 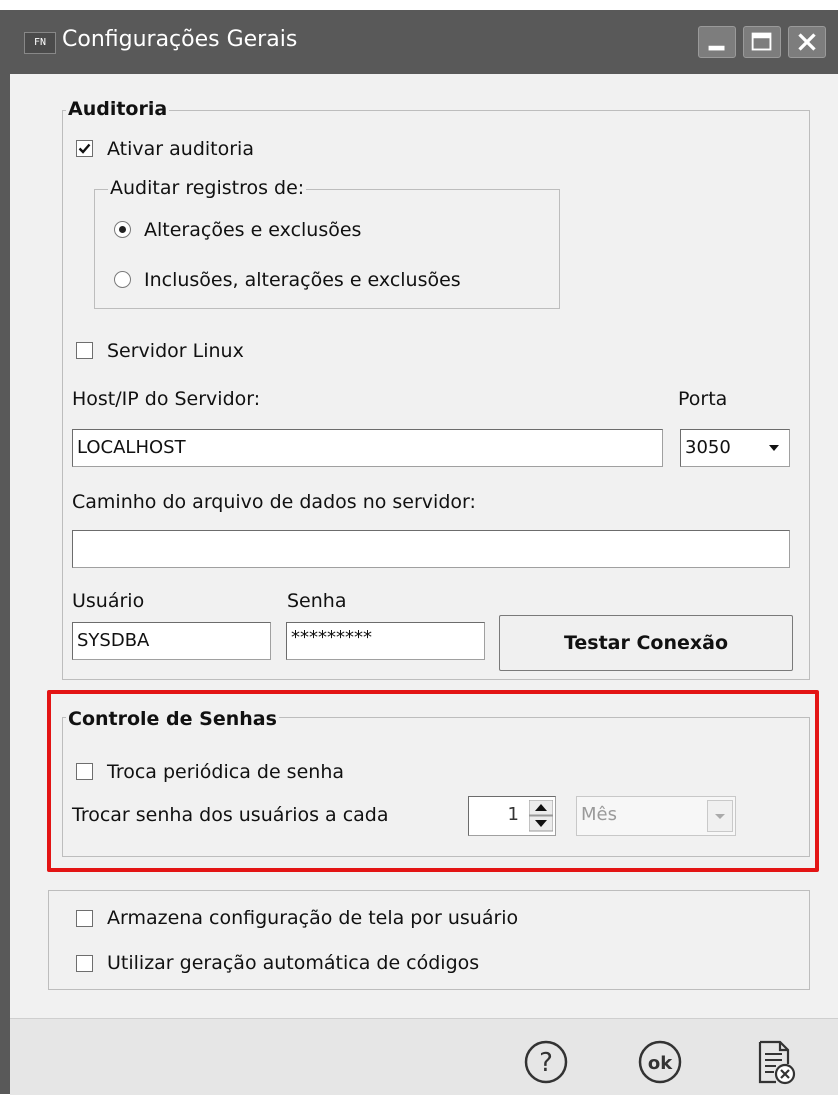 I want to click on cancel-document-icon, so click(x=777, y=1062).